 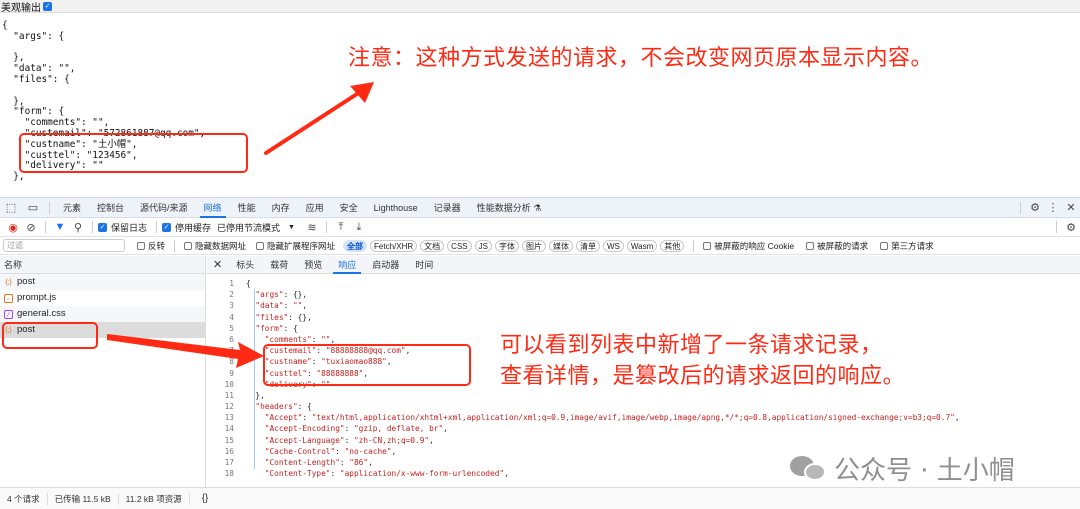 What do you see at coordinates (385, 265) in the screenshot?
I see `detail-tab: 启动器` at bounding box center [385, 265].